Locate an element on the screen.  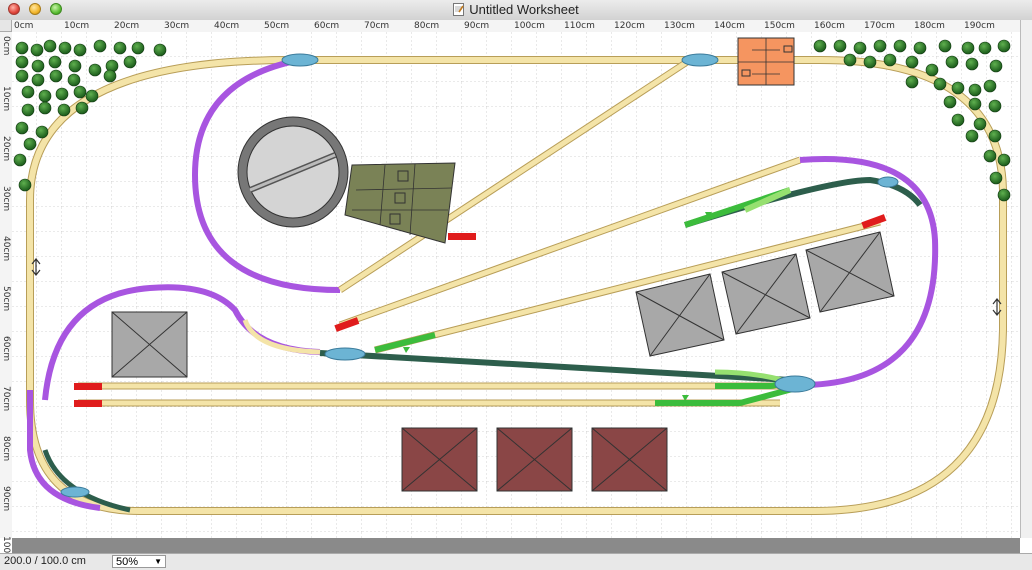
zoom-value: 50% is located at coordinates (127, 562).